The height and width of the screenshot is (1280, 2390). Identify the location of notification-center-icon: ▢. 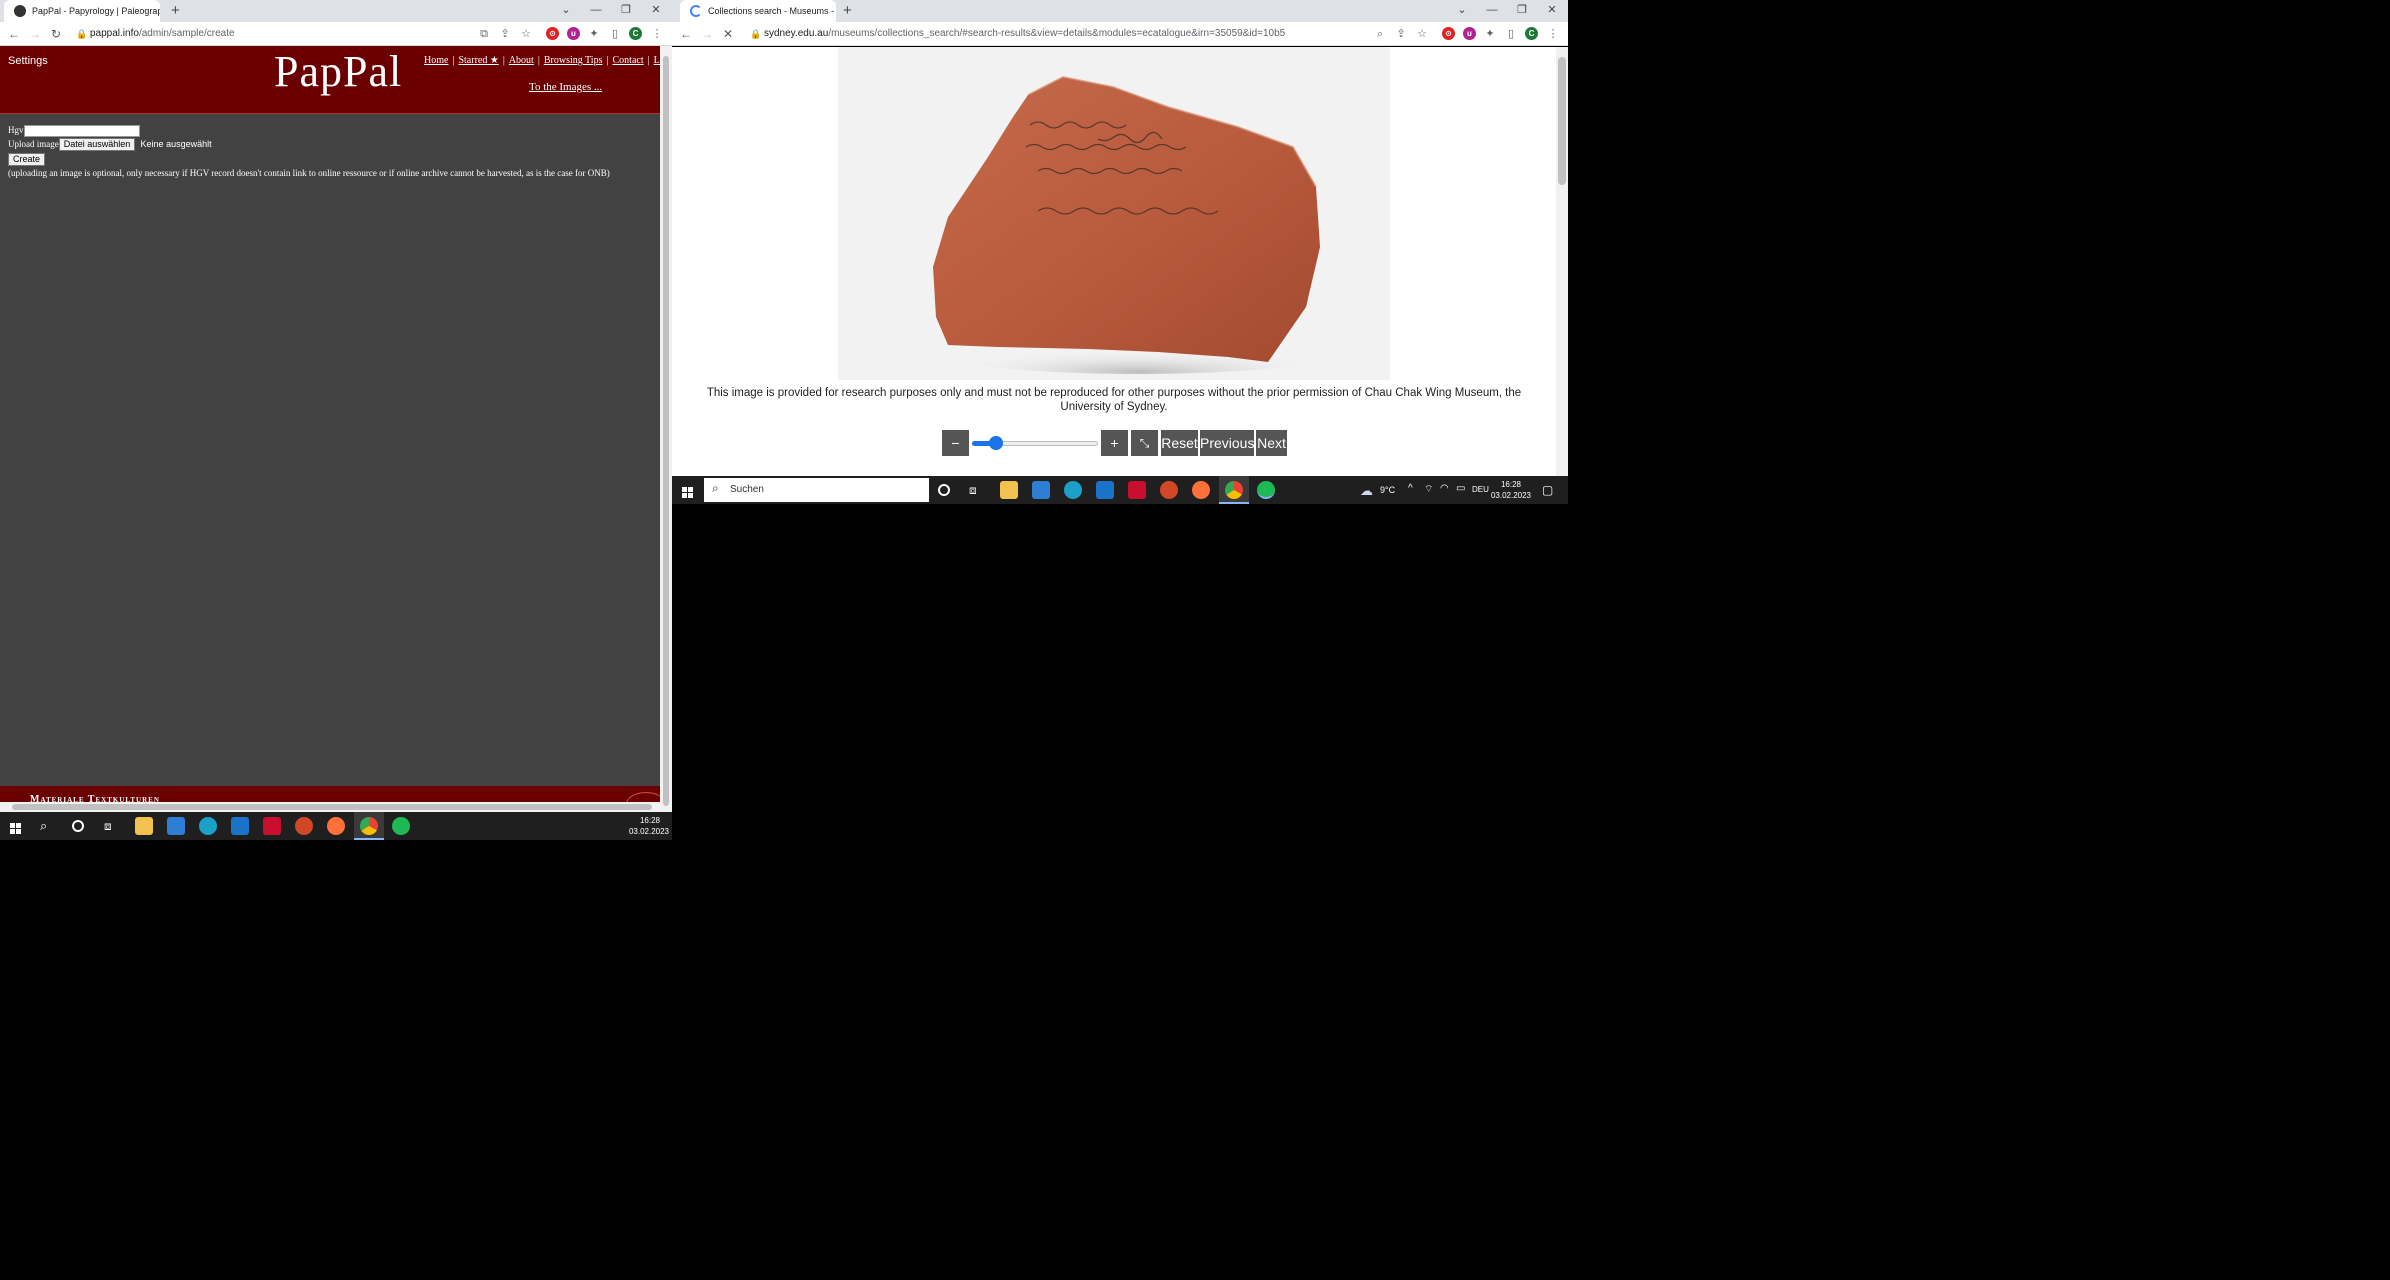
(1547, 490).